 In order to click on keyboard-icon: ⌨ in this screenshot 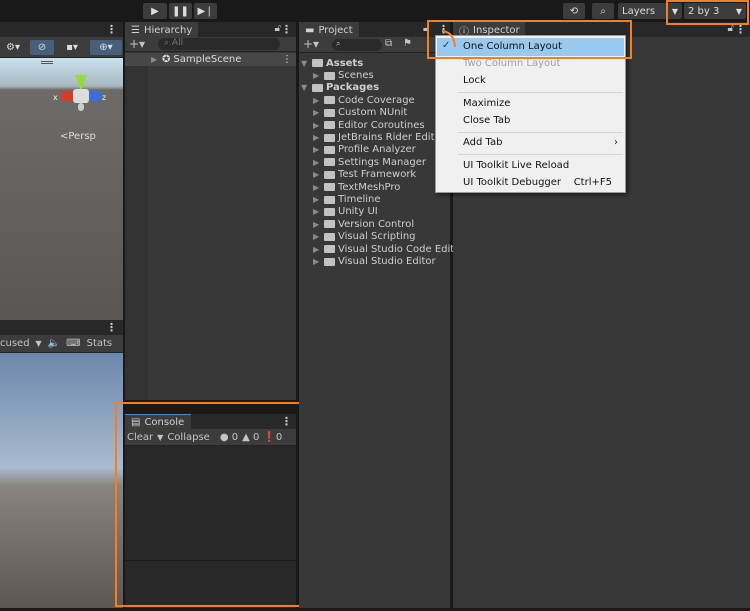, I will do `click(73, 343)`.